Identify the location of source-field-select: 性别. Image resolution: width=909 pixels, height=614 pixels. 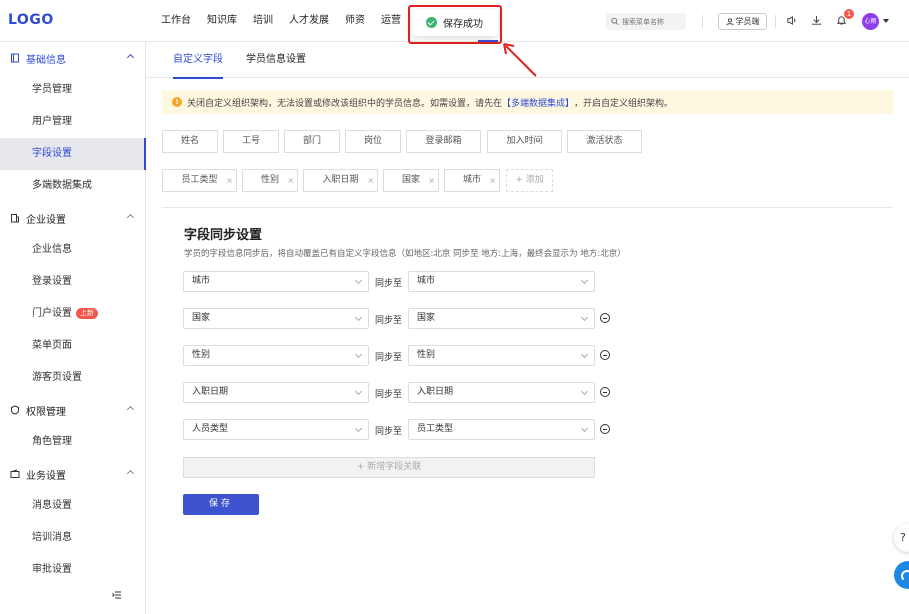
(276, 355).